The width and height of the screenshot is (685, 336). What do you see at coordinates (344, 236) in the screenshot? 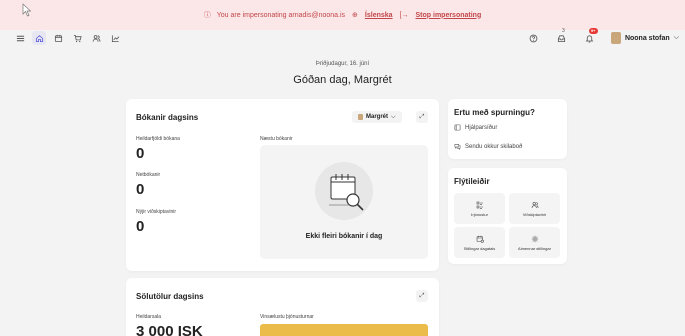
I see `empty-bookings-text: Ekki fleiri bókanir í dag` at bounding box center [344, 236].